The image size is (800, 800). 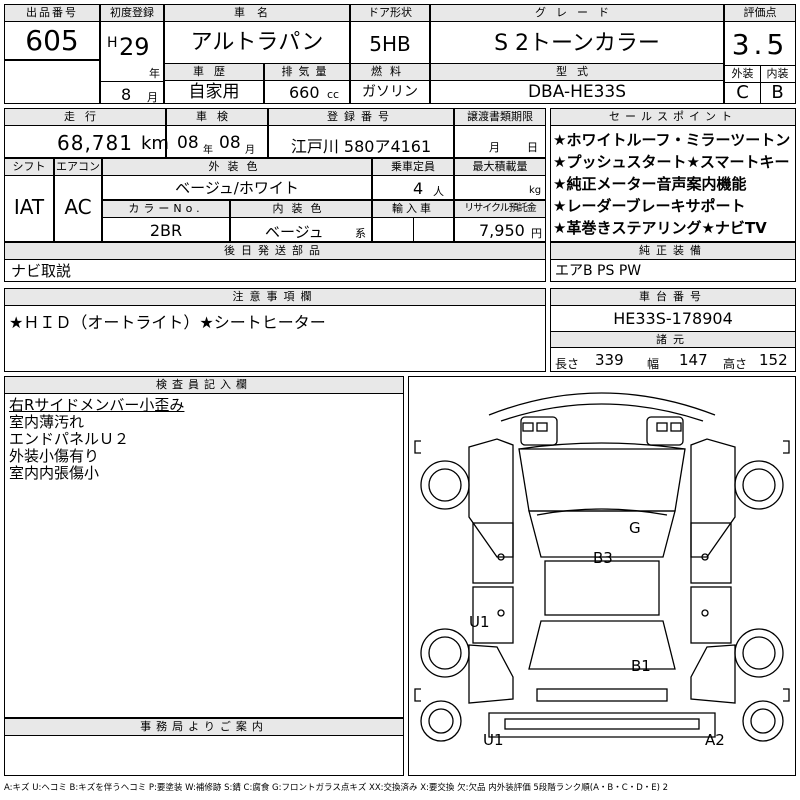 What do you see at coordinates (493, 740) in the screenshot?
I see `mark-u1-rear: U1` at bounding box center [493, 740].